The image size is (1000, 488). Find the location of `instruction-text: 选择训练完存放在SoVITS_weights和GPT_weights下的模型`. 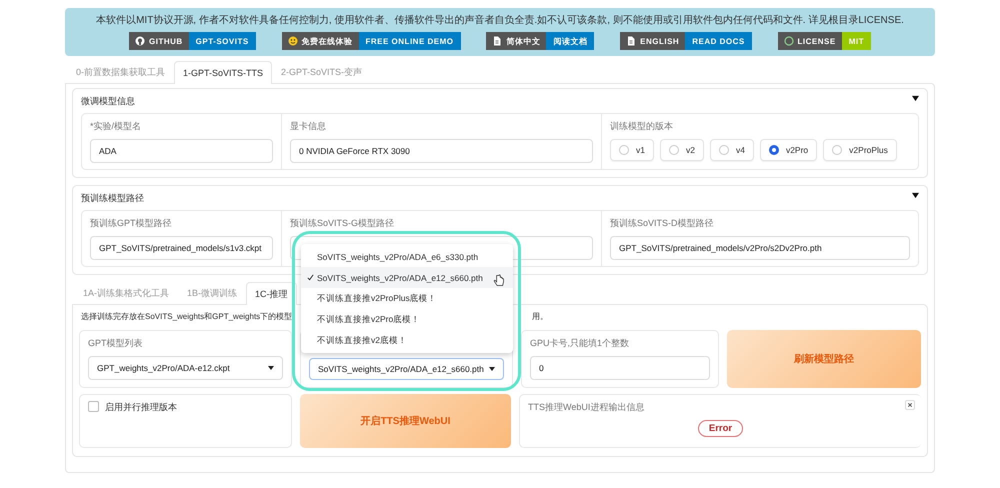

instruction-text: 选择训练完存放在SoVITS_weights和GPT_weights下的模型 is located at coordinates (186, 316).